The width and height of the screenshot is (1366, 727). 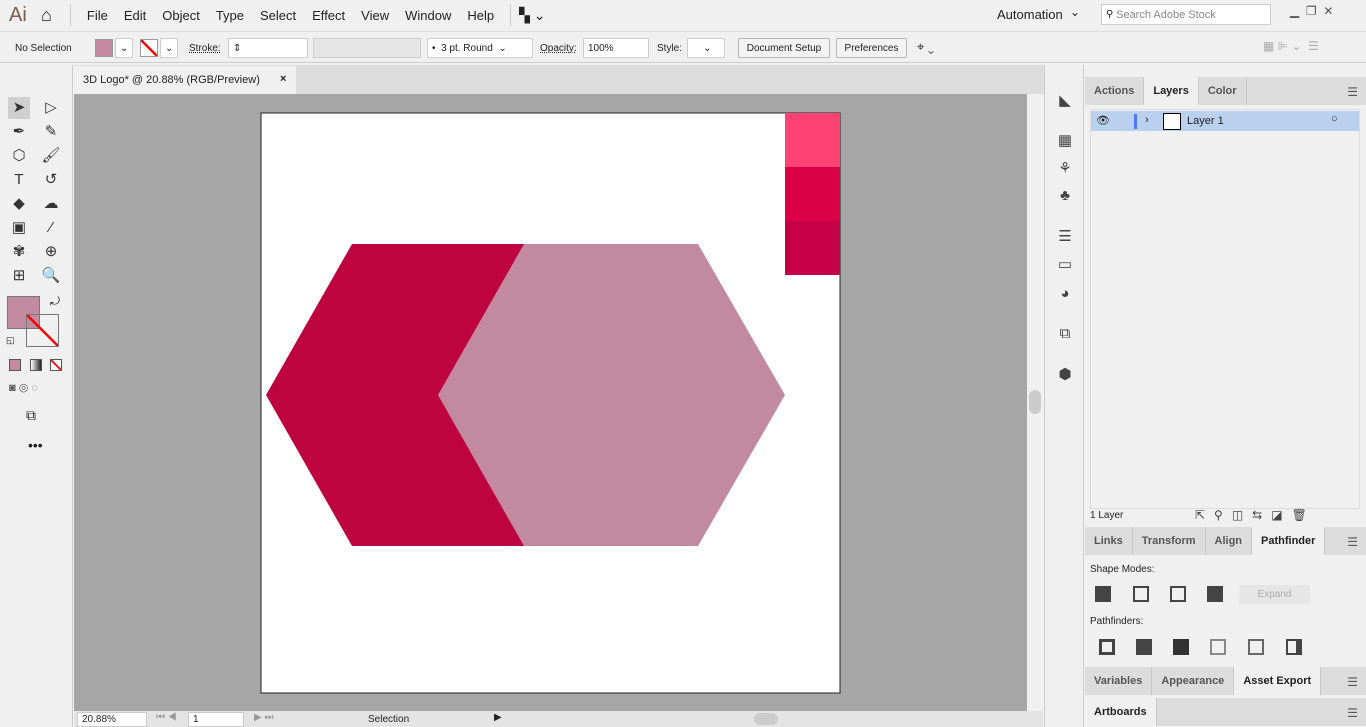 What do you see at coordinates (706, 48) in the screenshot?
I see `style-dropdown: ⌄` at bounding box center [706, 48].